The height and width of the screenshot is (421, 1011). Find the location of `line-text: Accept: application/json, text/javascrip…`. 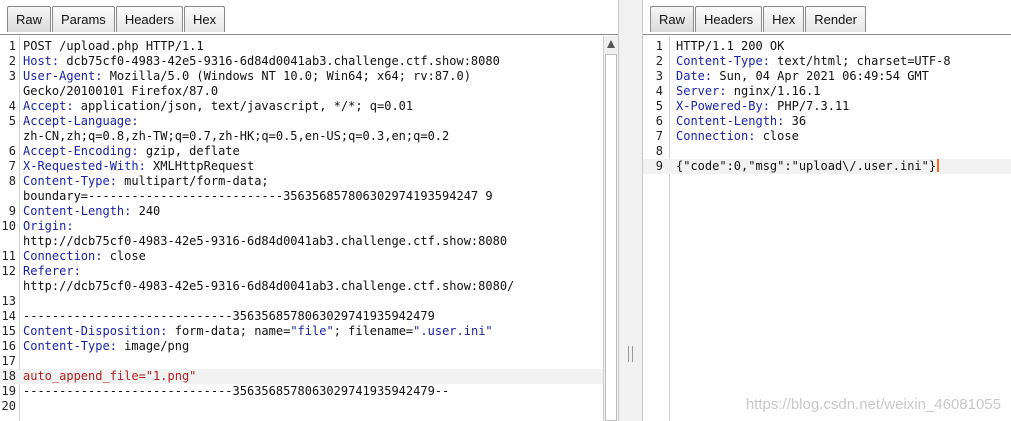

line-text: Accept: application/json, text/javascrip… is located at coordinates (218, 106).